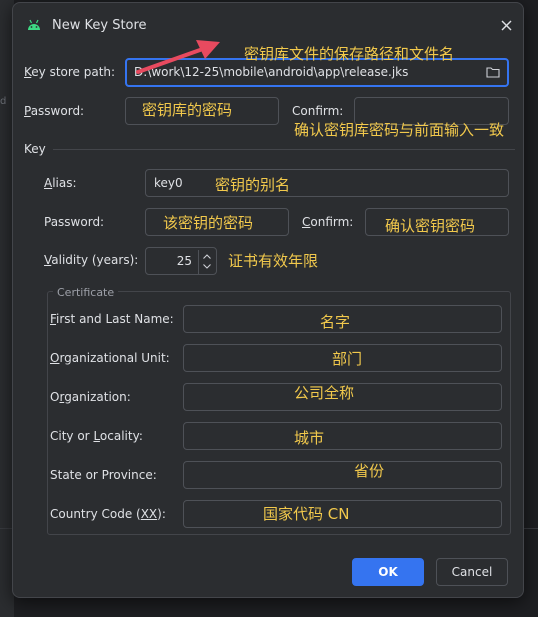  Describe the element at coordinates (369, 471) in the screenshot. I see `annotation-state: 省份` at that location.